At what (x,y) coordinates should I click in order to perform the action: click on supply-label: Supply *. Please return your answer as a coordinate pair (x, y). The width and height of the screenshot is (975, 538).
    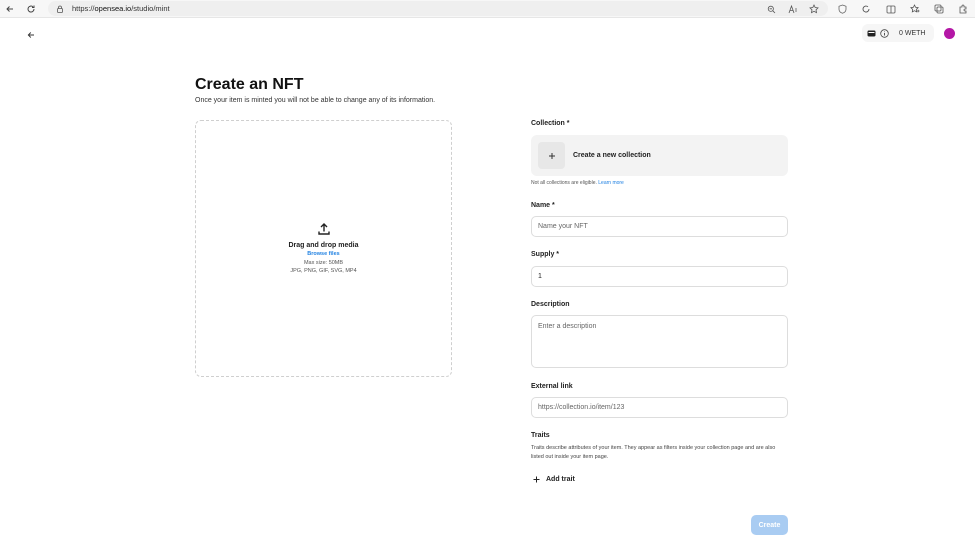
    Looking at the image, I should click on (545, 254).